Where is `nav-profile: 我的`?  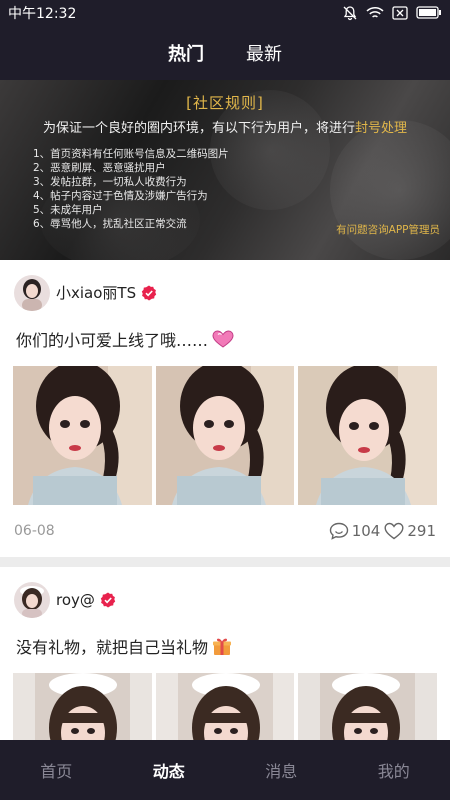 nav-profile: 我的 is located at coordinates (394, 770).